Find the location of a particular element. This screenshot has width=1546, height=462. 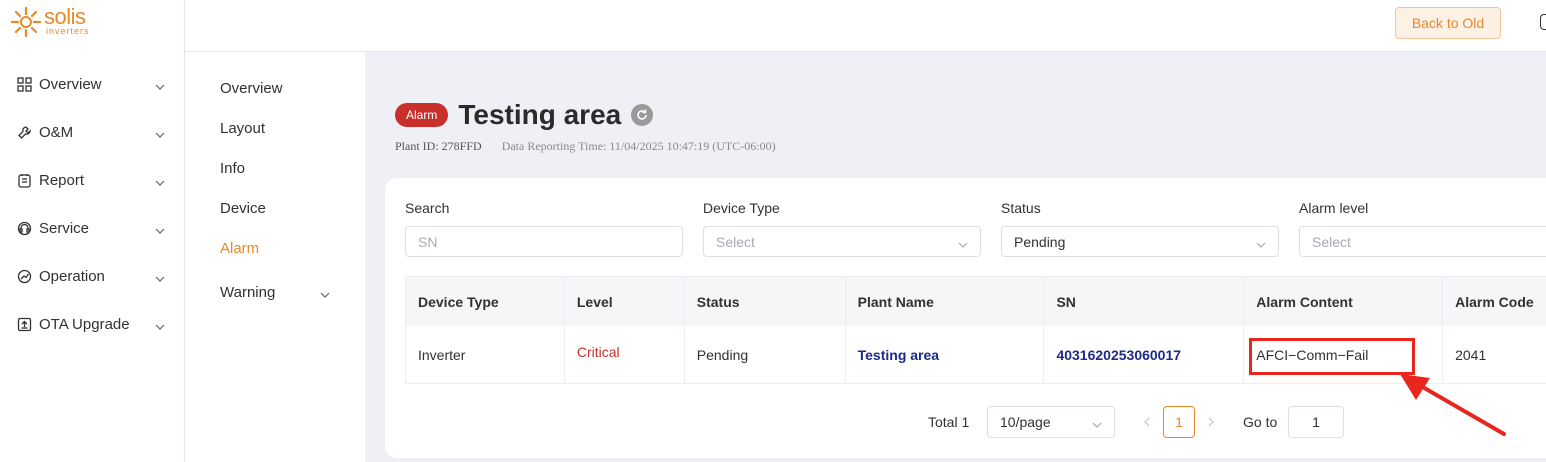

alarm-level-select: Select is located at coordinates (1422, 241).